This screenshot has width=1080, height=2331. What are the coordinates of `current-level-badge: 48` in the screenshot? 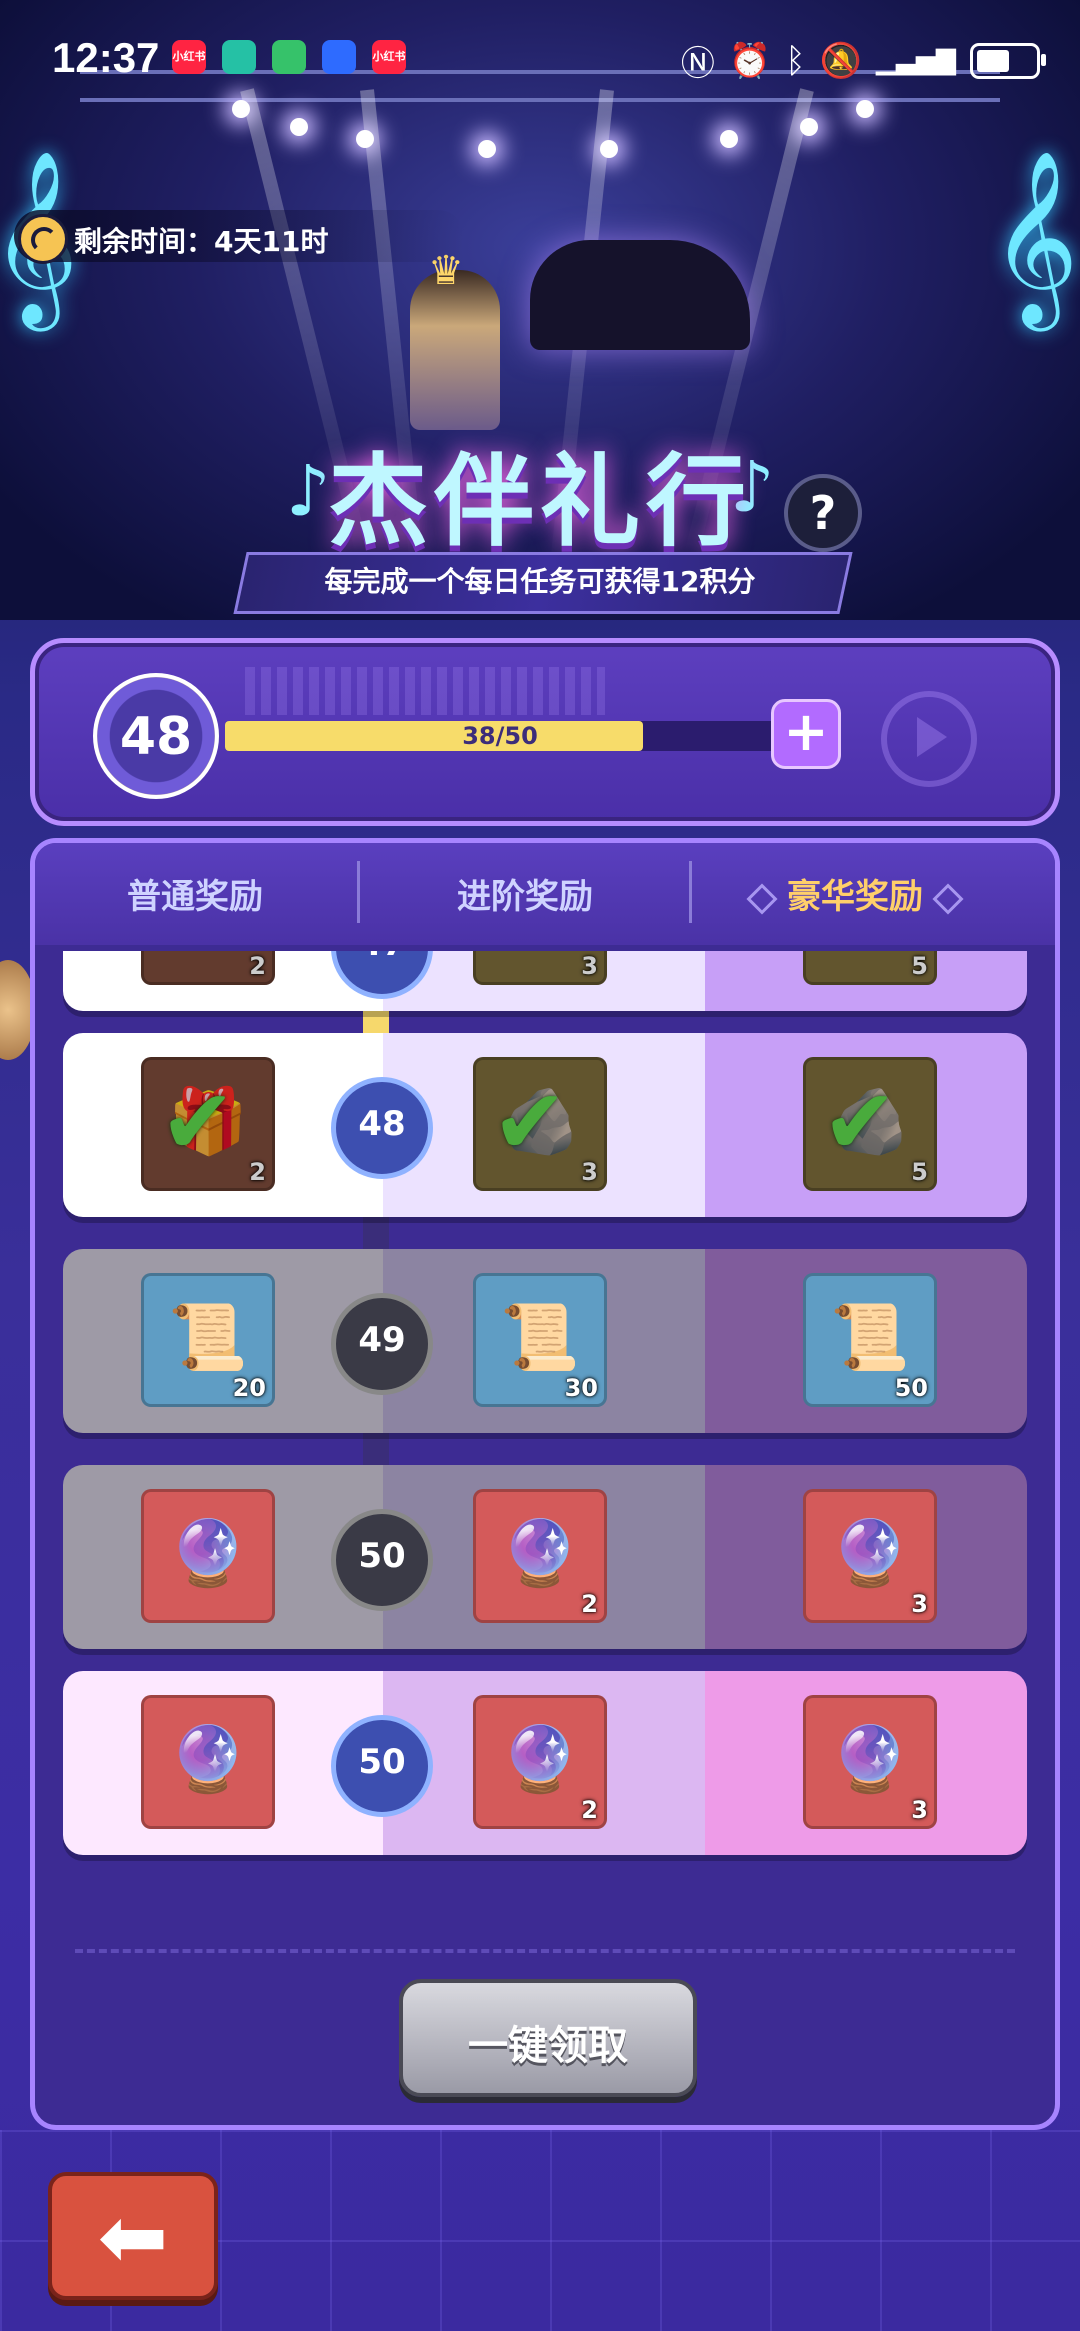 It's located at (156, 736).